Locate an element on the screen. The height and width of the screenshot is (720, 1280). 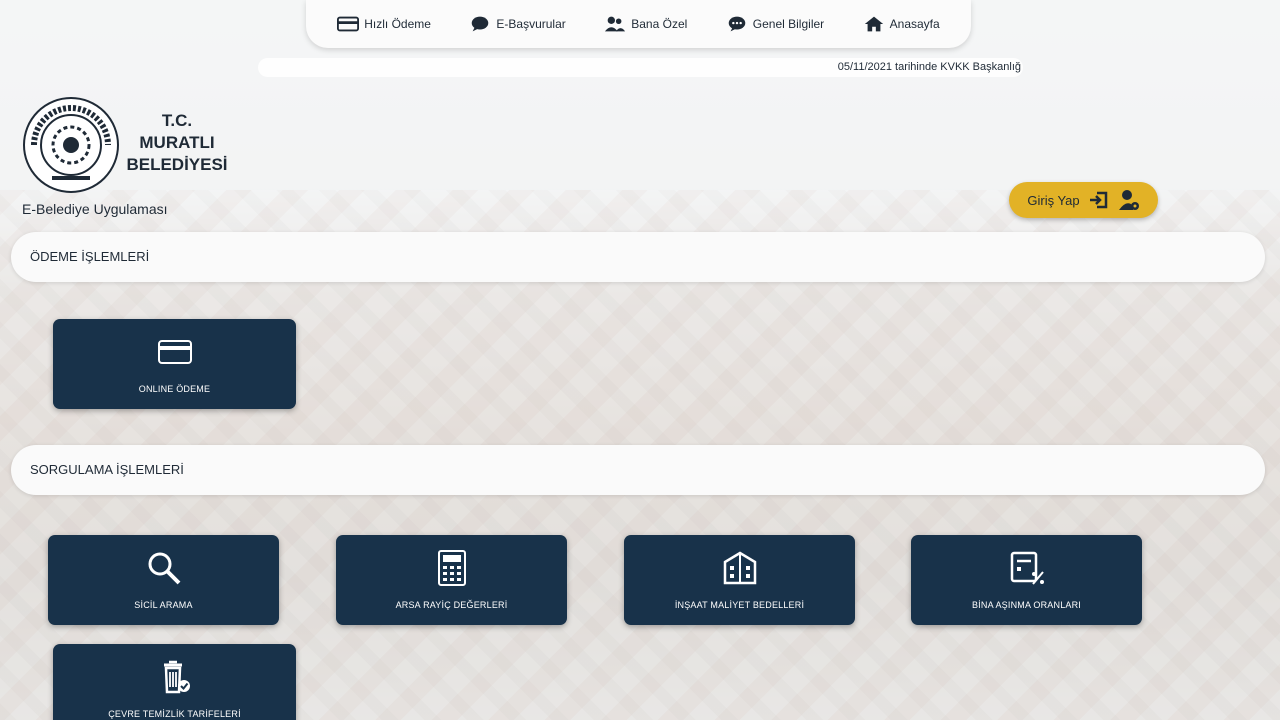
tile-label: BİNA AŞINMA ORANLARI is located at coordinates (1026, 605).